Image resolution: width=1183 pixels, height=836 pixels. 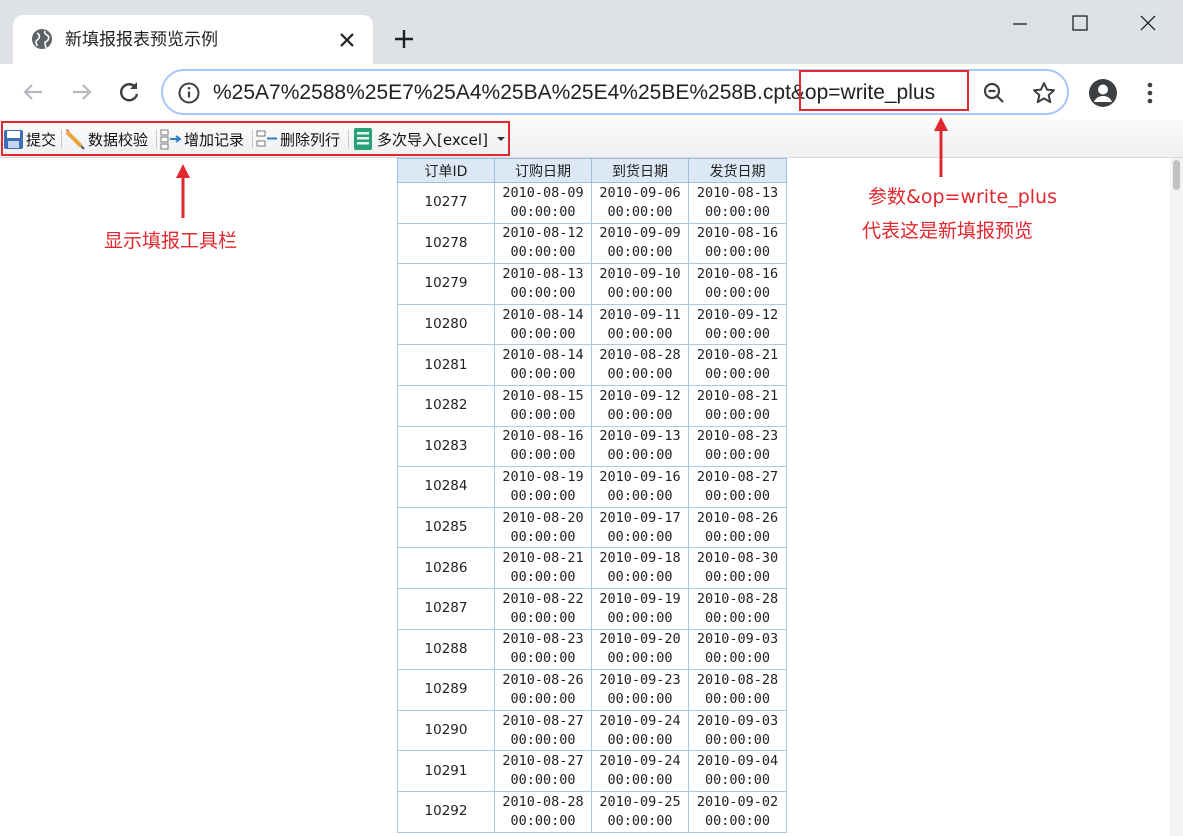 I want to click on back-icon, so click(x=34, y=92).